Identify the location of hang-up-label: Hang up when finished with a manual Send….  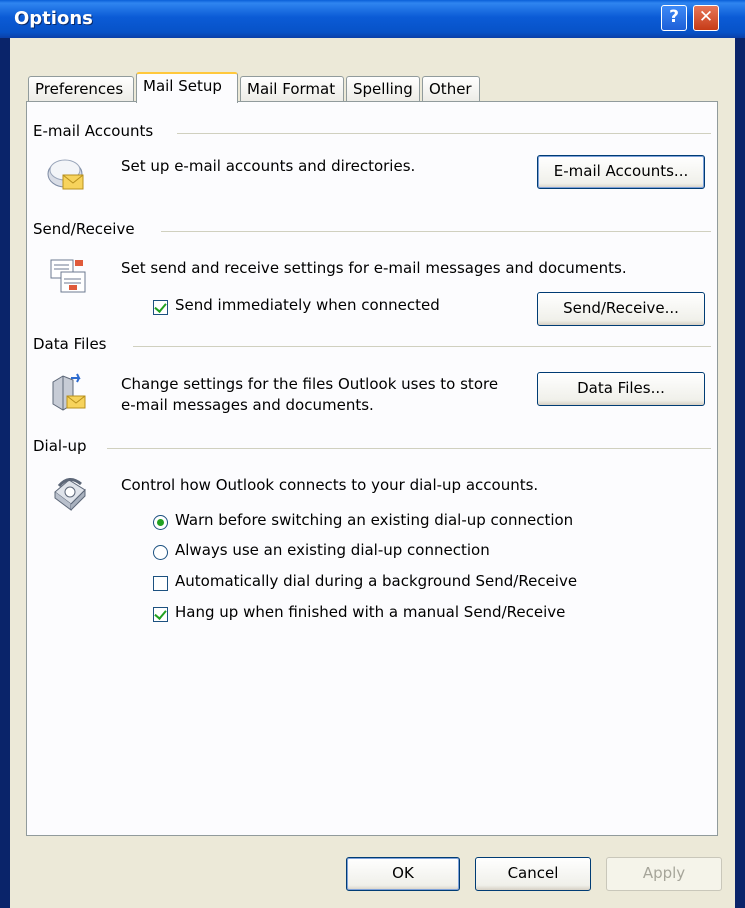
(370, 612).